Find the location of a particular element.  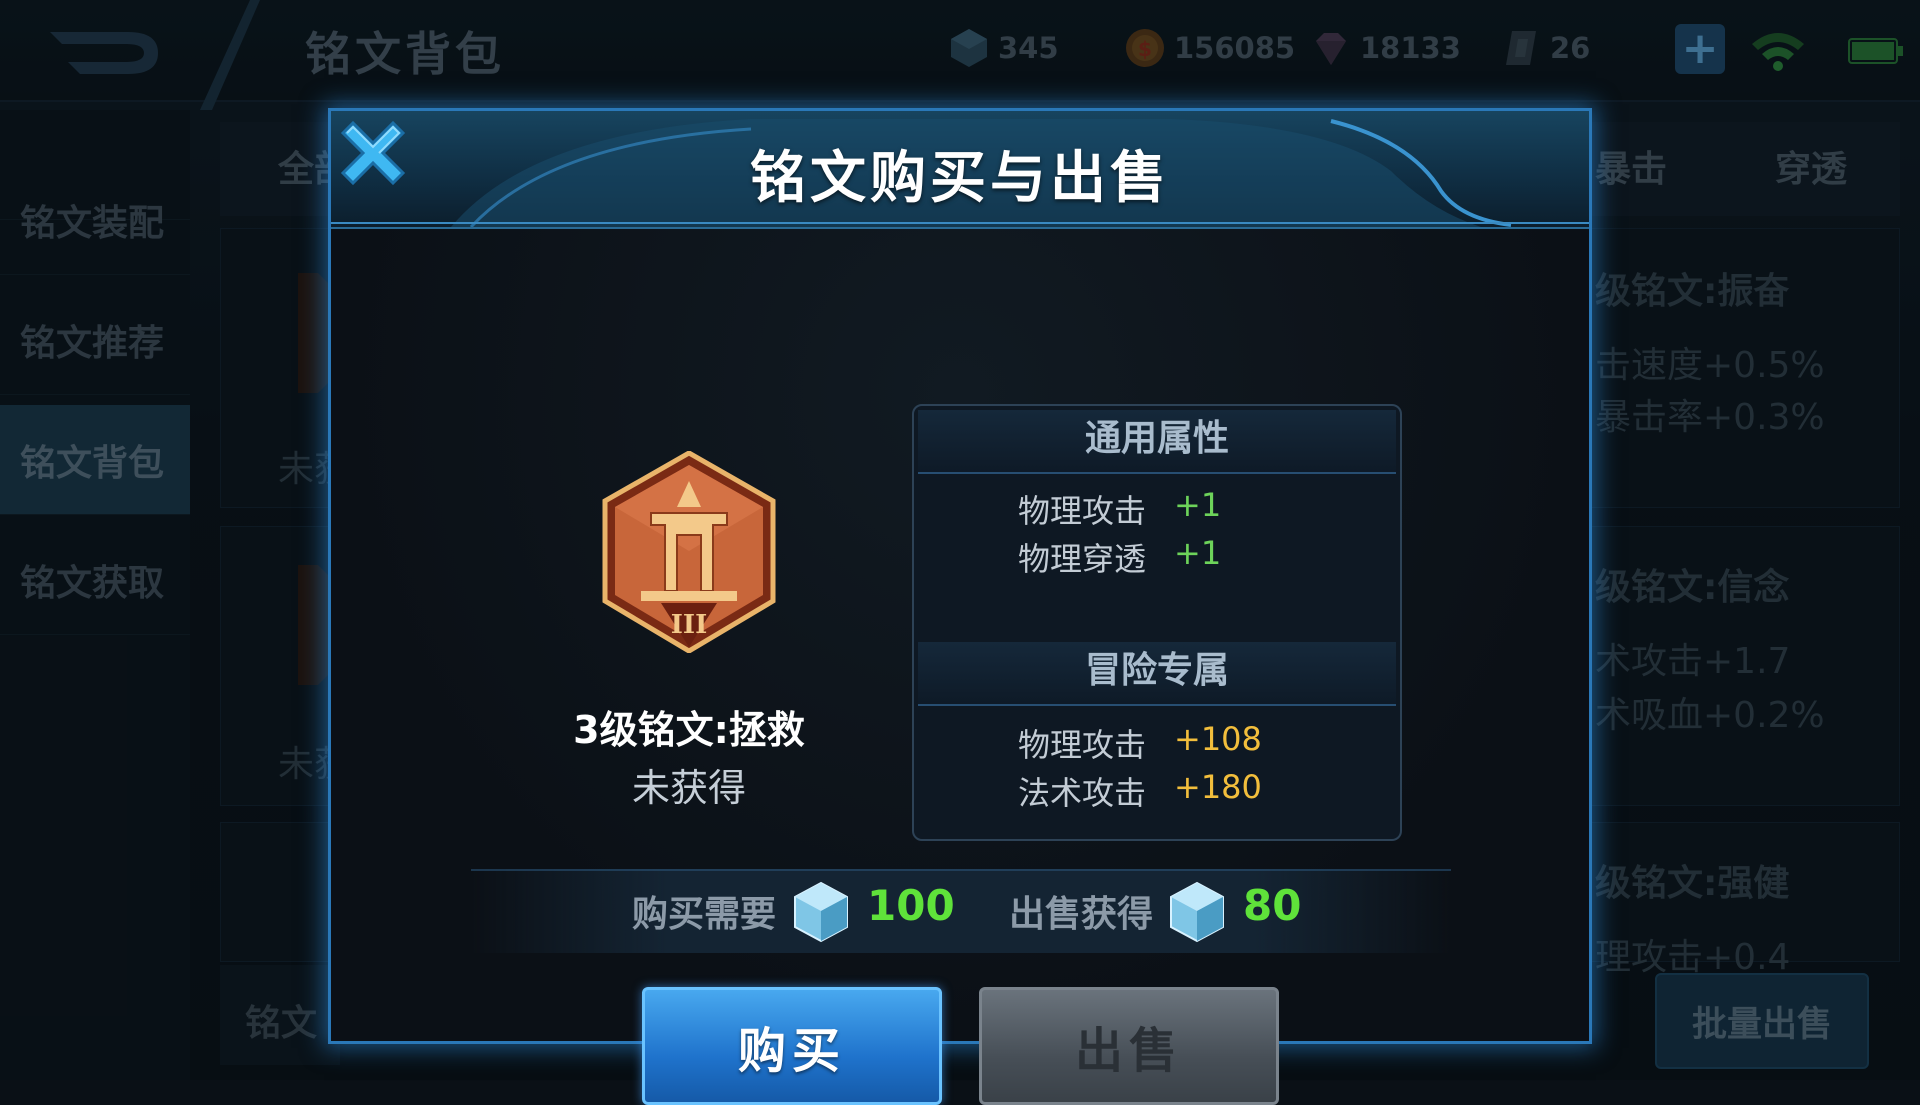

close-icon is located at coordinates (373, 153).